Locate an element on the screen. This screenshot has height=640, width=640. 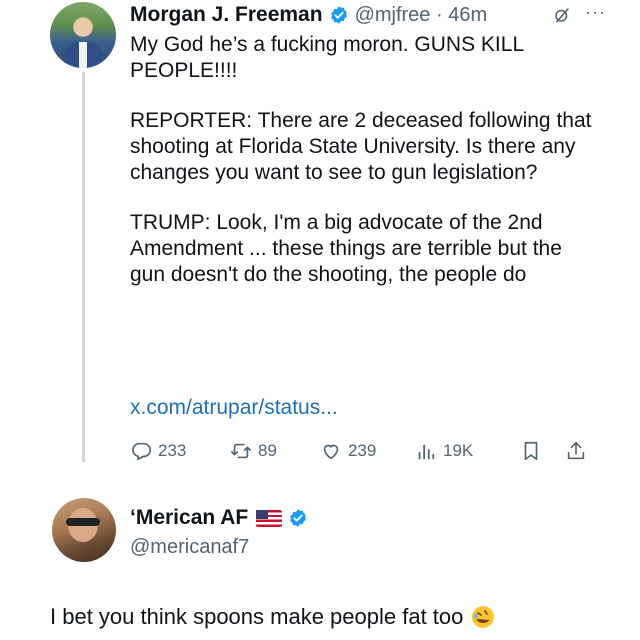
tweet-header: Morgan J. Freeman @mjfree · 46m is located at coordinates (308, 15).